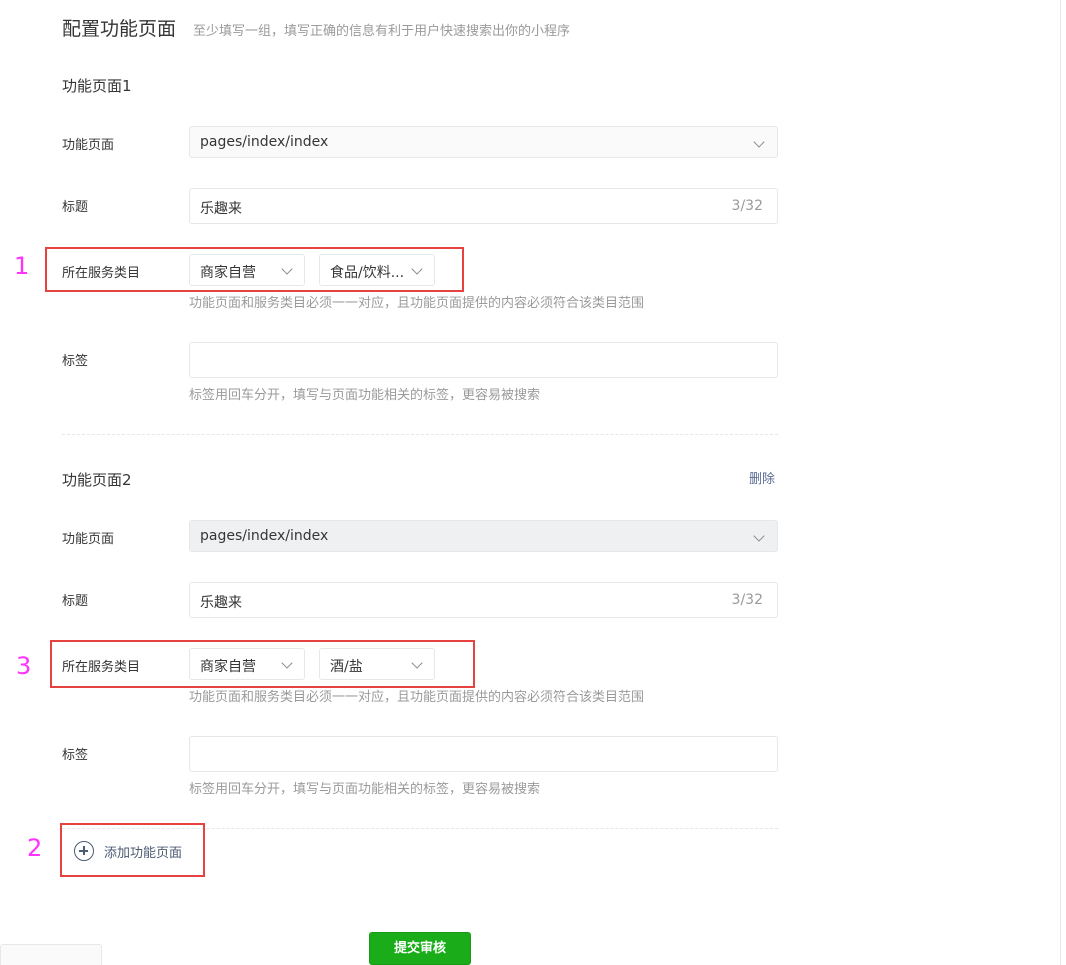  What do you see at coordinates (75, 755) in the screenshot?
I see `label-tags-2: 标签` at bounding box center [75, 755].